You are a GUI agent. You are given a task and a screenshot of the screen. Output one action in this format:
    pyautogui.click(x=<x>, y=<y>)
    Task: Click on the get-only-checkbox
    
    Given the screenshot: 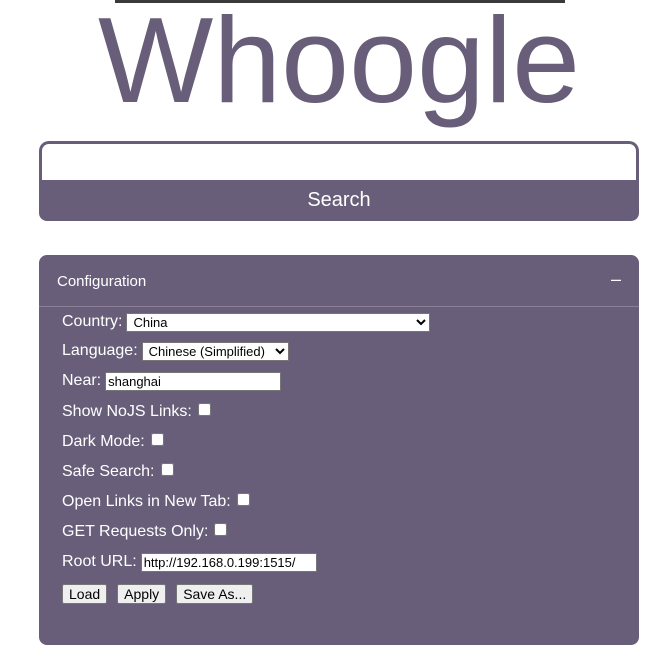 What is the action you would take?
    pyautogui.click(x=221, y=529)
    